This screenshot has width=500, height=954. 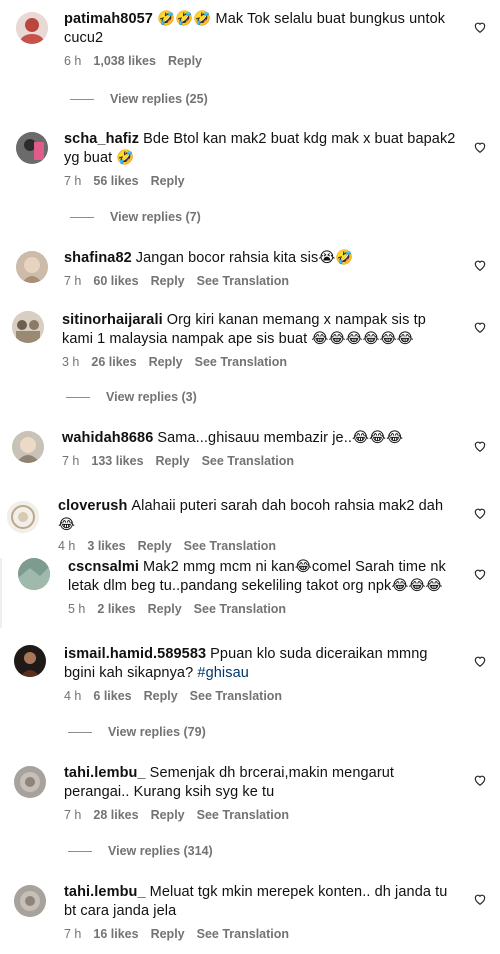 What do you see at coordinates (280, 438) in the screenshot?
I see `comment-text: Sama...ghisauu membazir je..😂😂😂` at bounding box center [280, 438].